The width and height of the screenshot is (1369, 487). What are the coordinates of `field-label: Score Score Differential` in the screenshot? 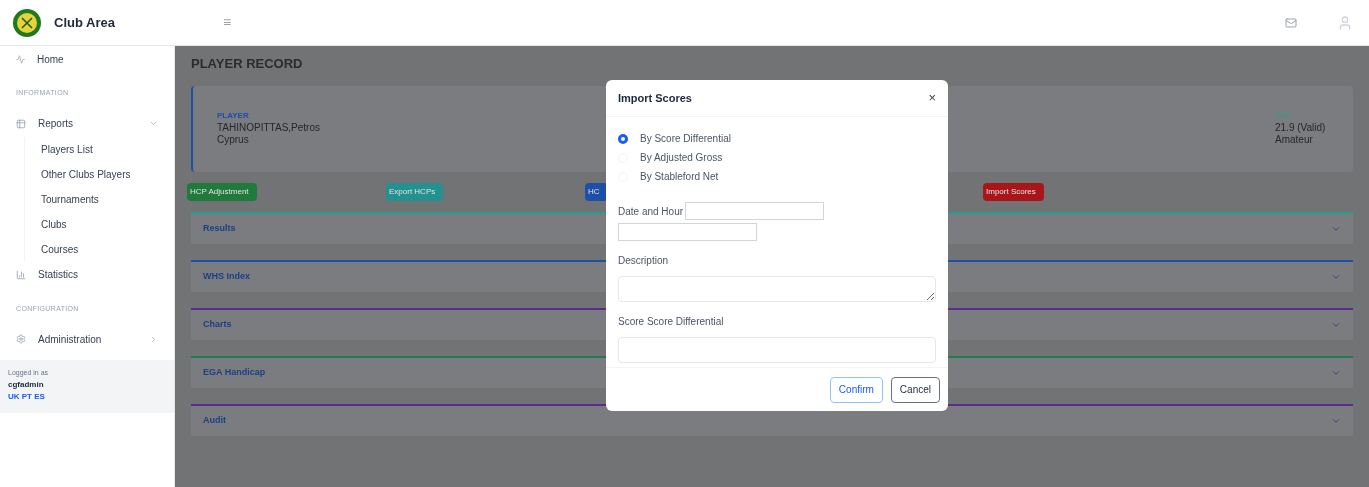 It's located at (671, 322).